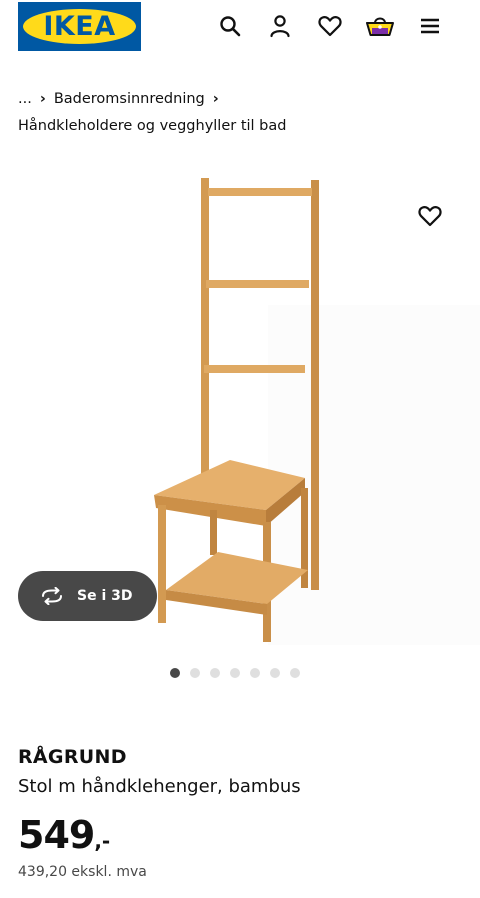 Image resolution: width=480 pixels, height=898 pixels. Describe the element at coordinates (159, 786) in the screenshot. I see `product-description: Stol m håndklehenger, bambus` at that location.